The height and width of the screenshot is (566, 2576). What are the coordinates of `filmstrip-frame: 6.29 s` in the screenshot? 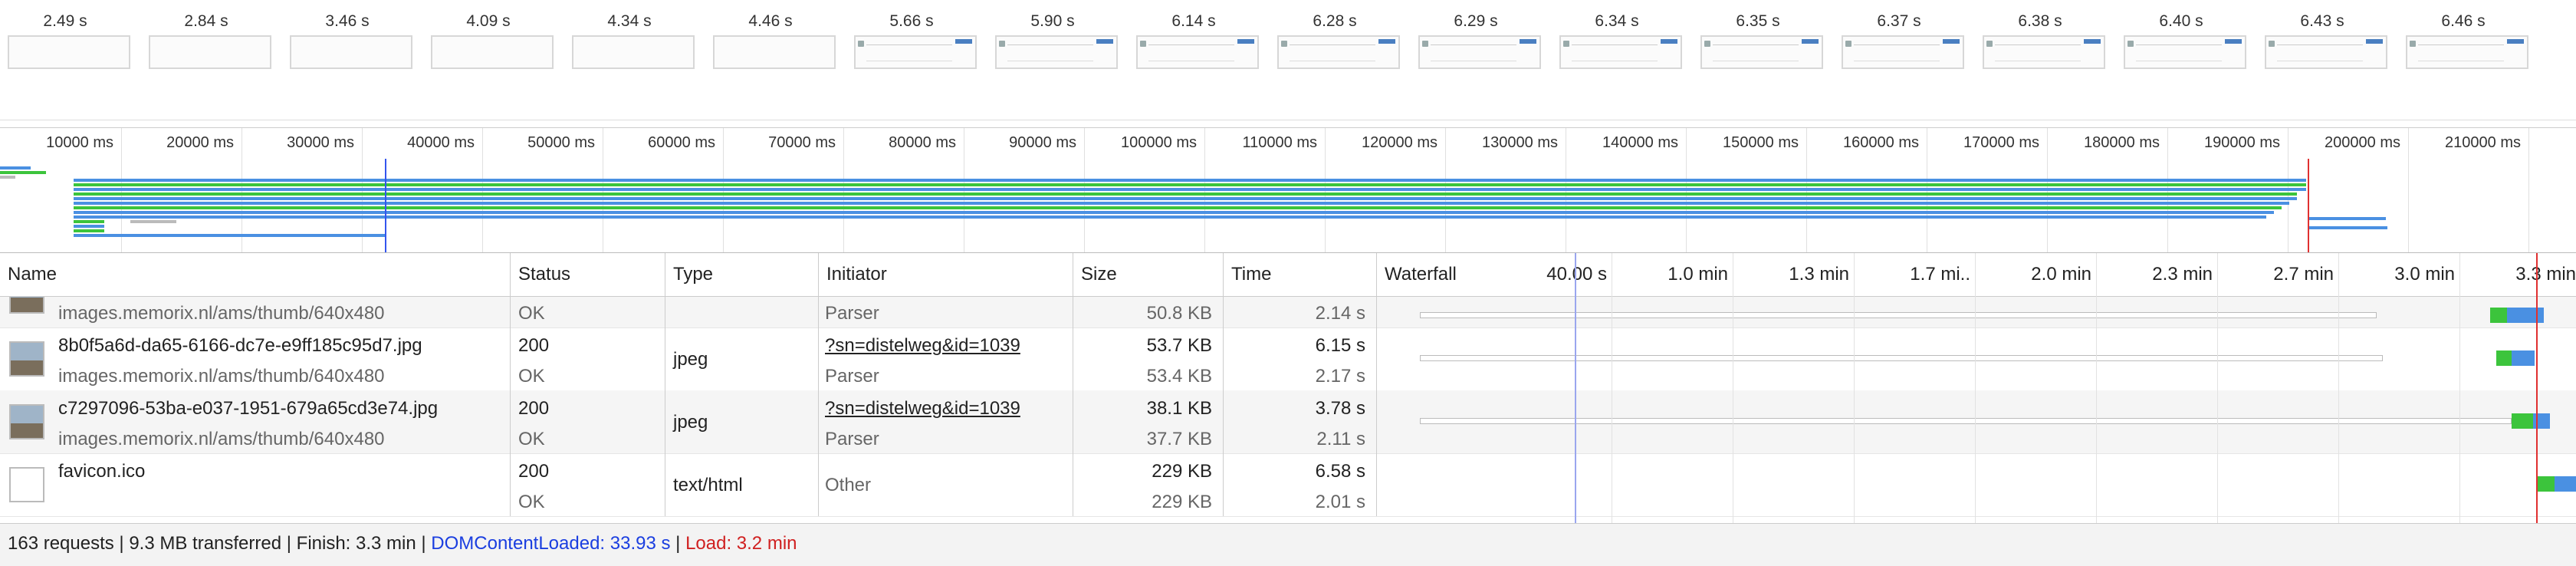 It's located at (1476, 60).